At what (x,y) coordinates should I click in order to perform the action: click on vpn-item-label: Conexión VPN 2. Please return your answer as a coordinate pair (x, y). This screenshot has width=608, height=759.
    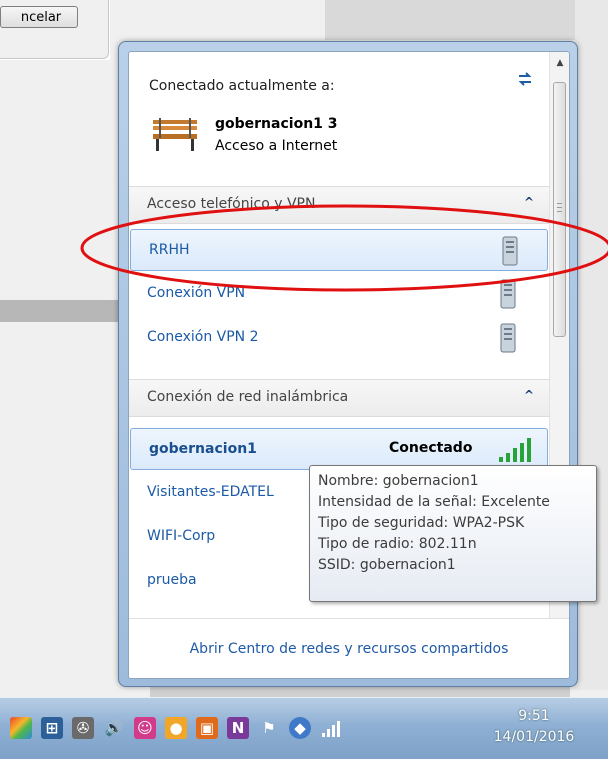
    Looking at the image, I should click on (203, 337).